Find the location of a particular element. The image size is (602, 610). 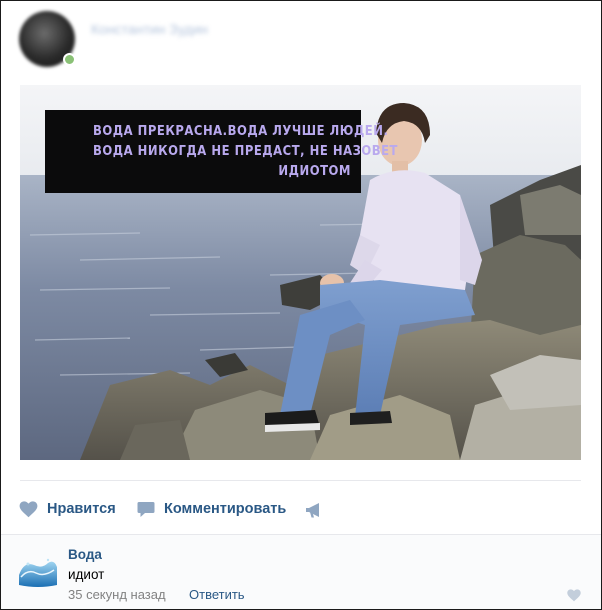

comment-text: идиот is located at coordinates (86, 574).